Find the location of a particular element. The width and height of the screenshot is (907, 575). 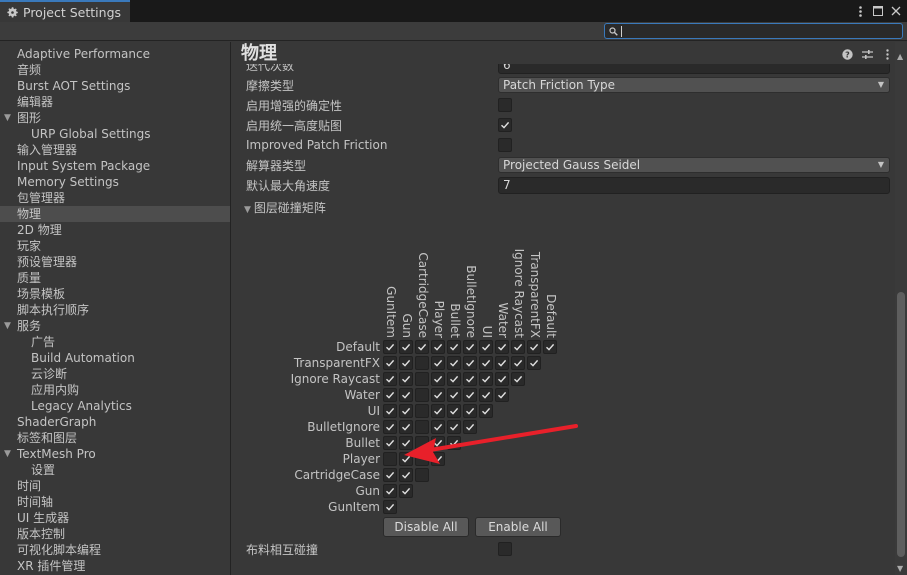

sidebar-item: 广告 is located at coordinates (115, 342).